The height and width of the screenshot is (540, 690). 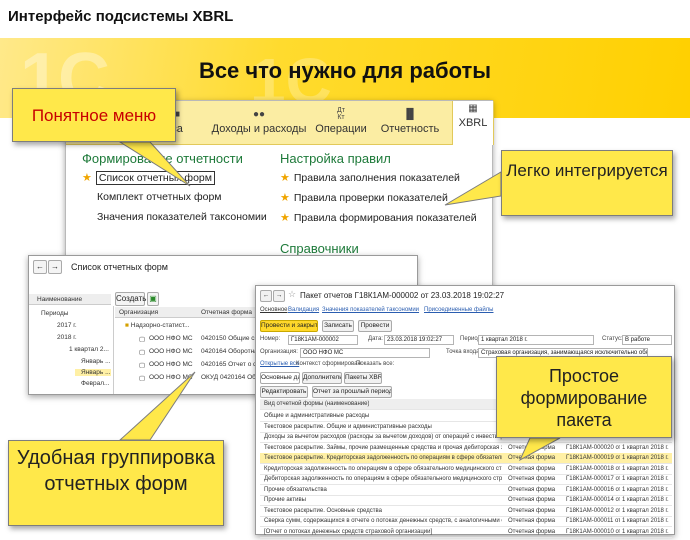 I want to click on row-name: Прочие активы, so click(x=285, y=500).